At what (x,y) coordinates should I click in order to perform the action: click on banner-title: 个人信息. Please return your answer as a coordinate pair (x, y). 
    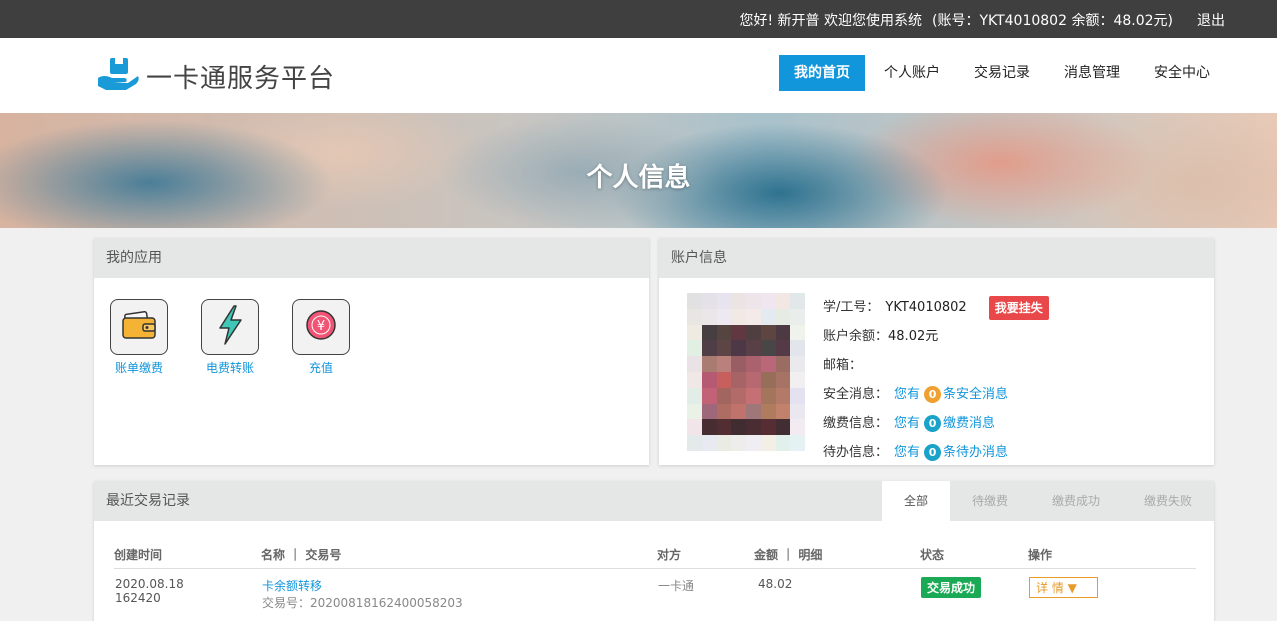
    Looking at the image, I should click on (638, 178).